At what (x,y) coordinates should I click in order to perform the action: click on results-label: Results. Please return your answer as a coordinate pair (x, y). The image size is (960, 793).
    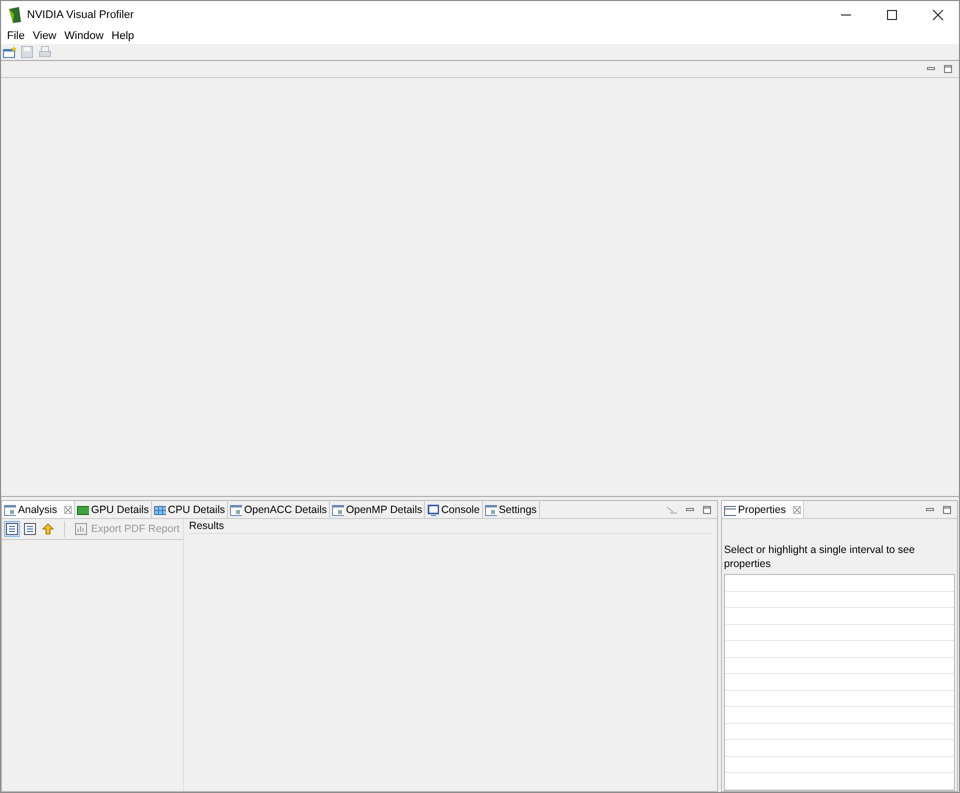
    Looking at the image, I should click on (450, 527).